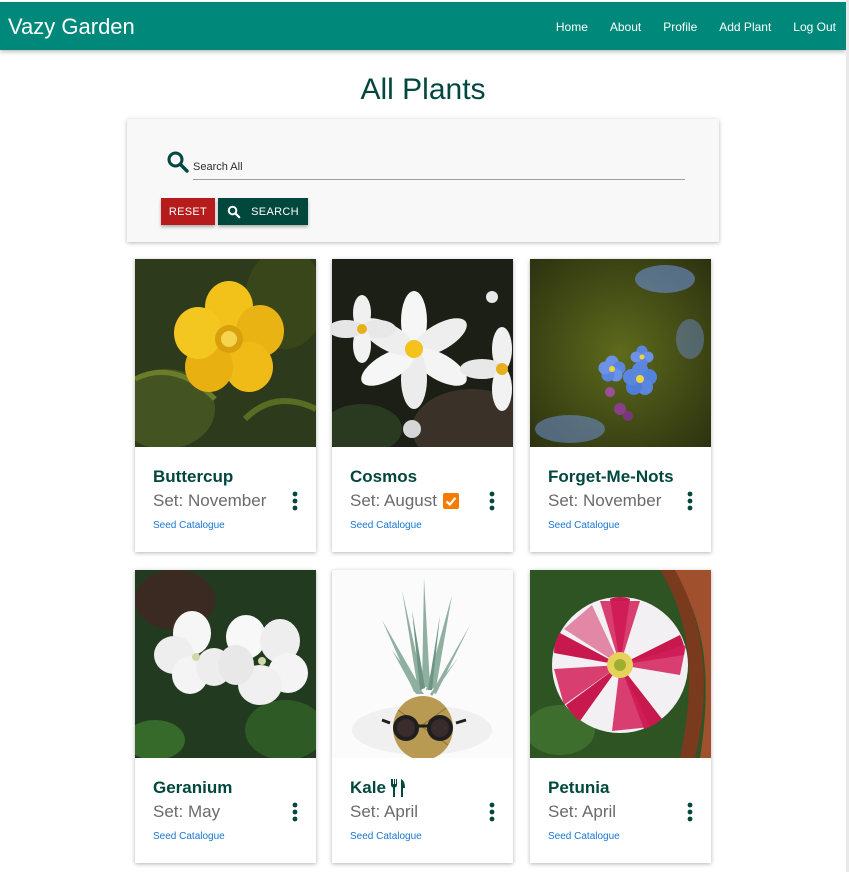  What do you see at coordinates (383, 477) in the screenshot?
I see `plant-name: Cosmos` at bounding box center [383, 477].